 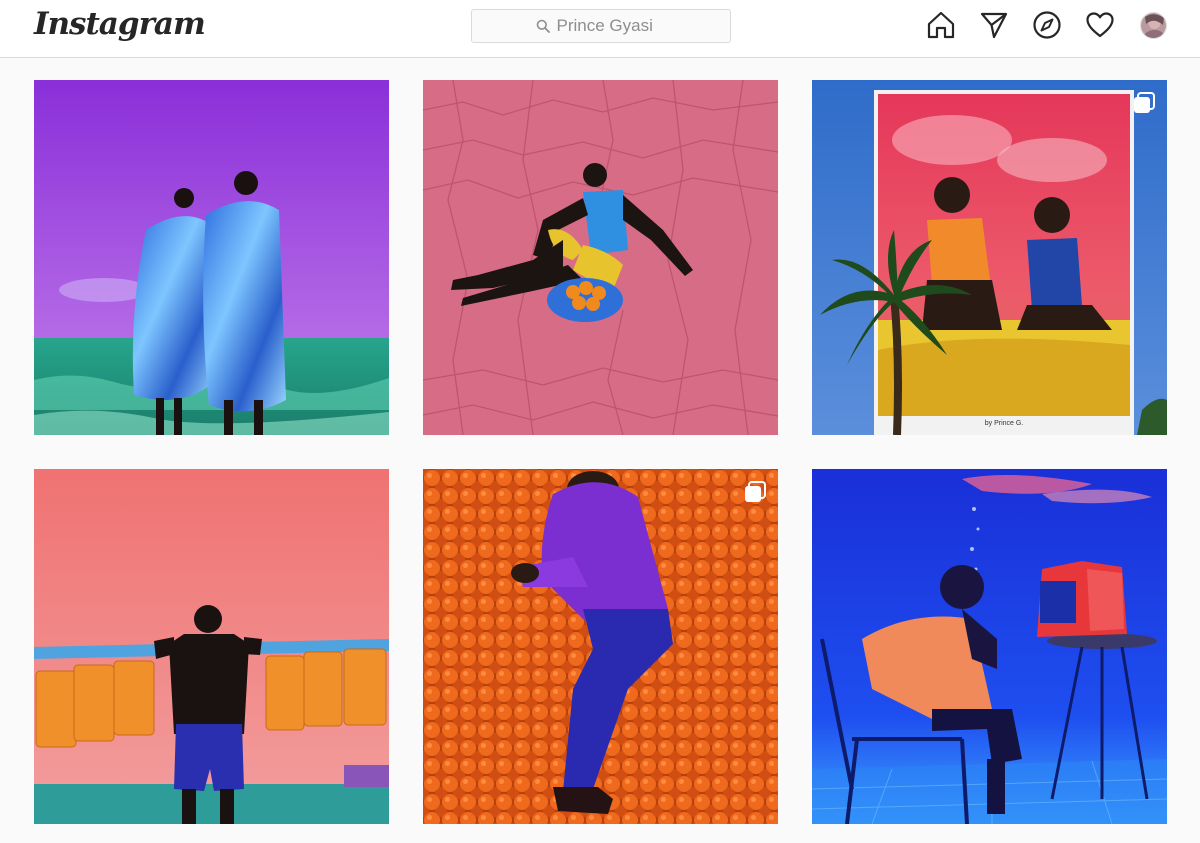 I want to click on search-box, so click(x=601, y=26).